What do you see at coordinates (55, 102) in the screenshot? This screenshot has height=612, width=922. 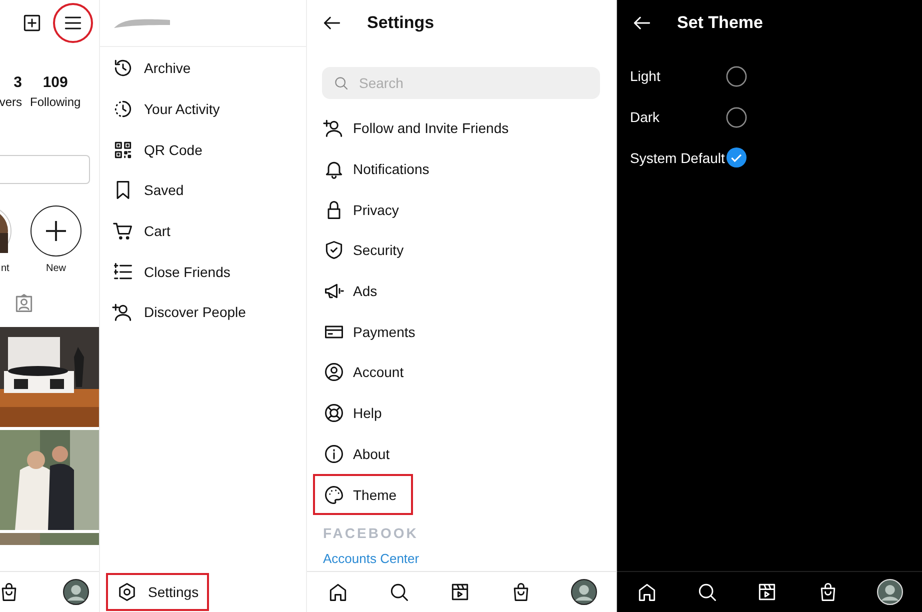 I see `stat-label: Following` at bounding box center [55, 102].